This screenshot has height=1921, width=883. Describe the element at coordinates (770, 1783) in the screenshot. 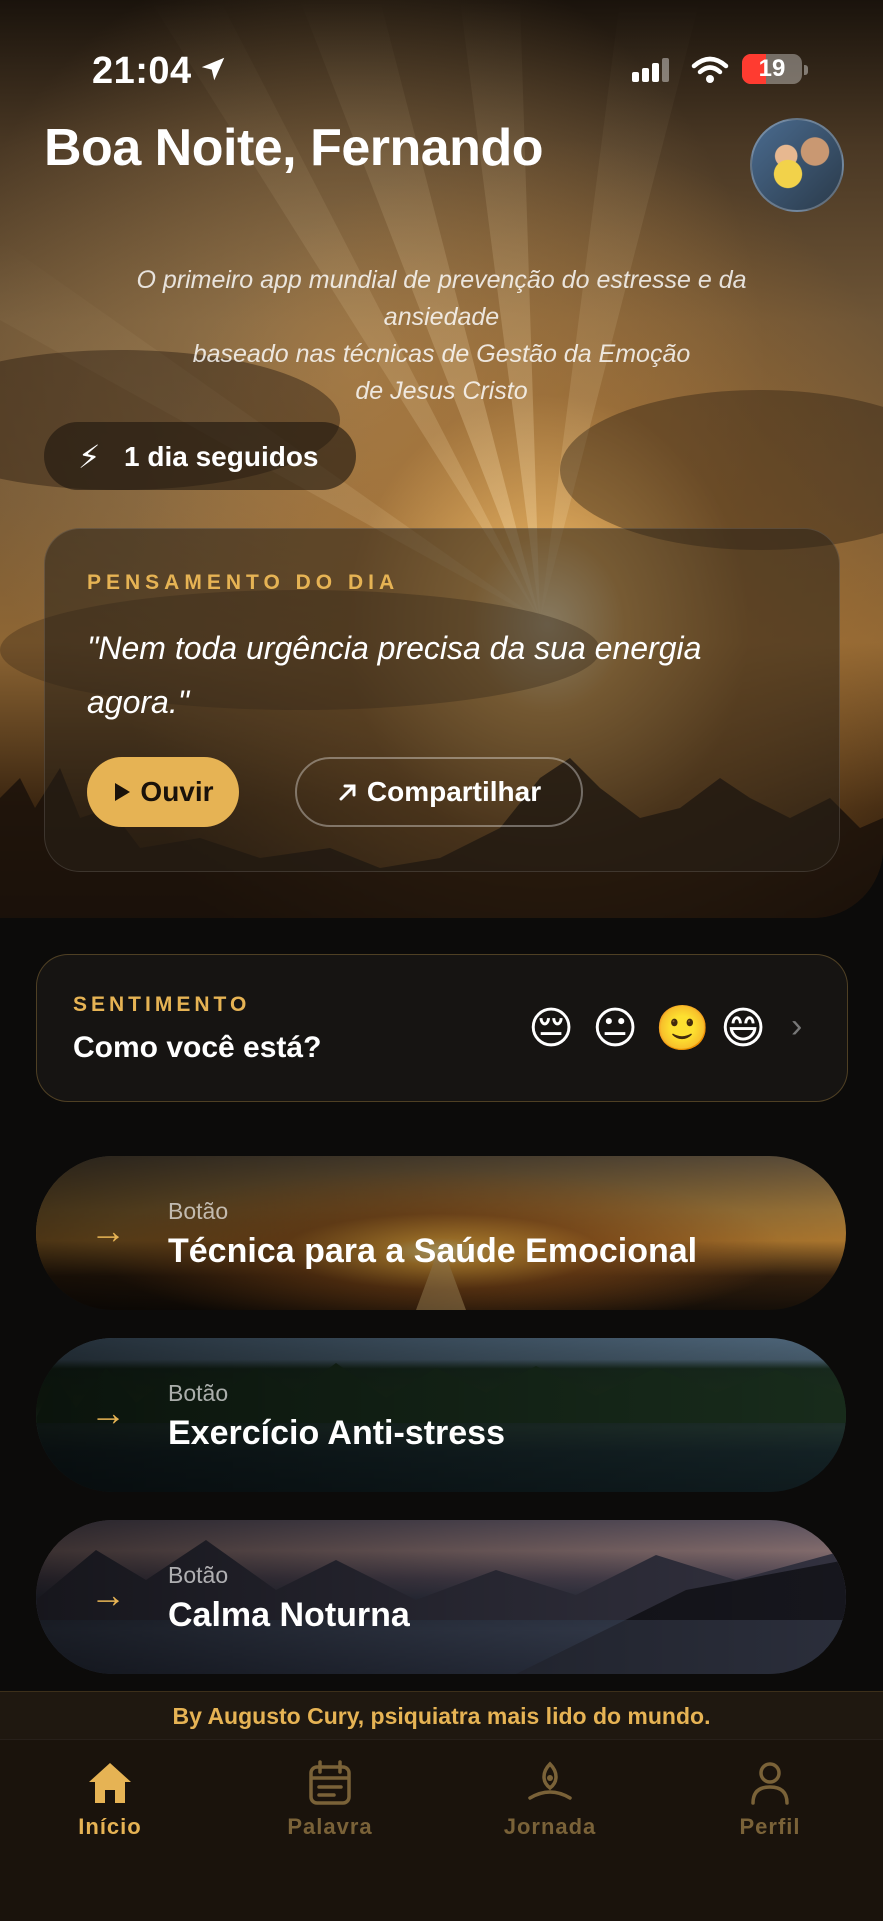

I see `person-icon` at that location.